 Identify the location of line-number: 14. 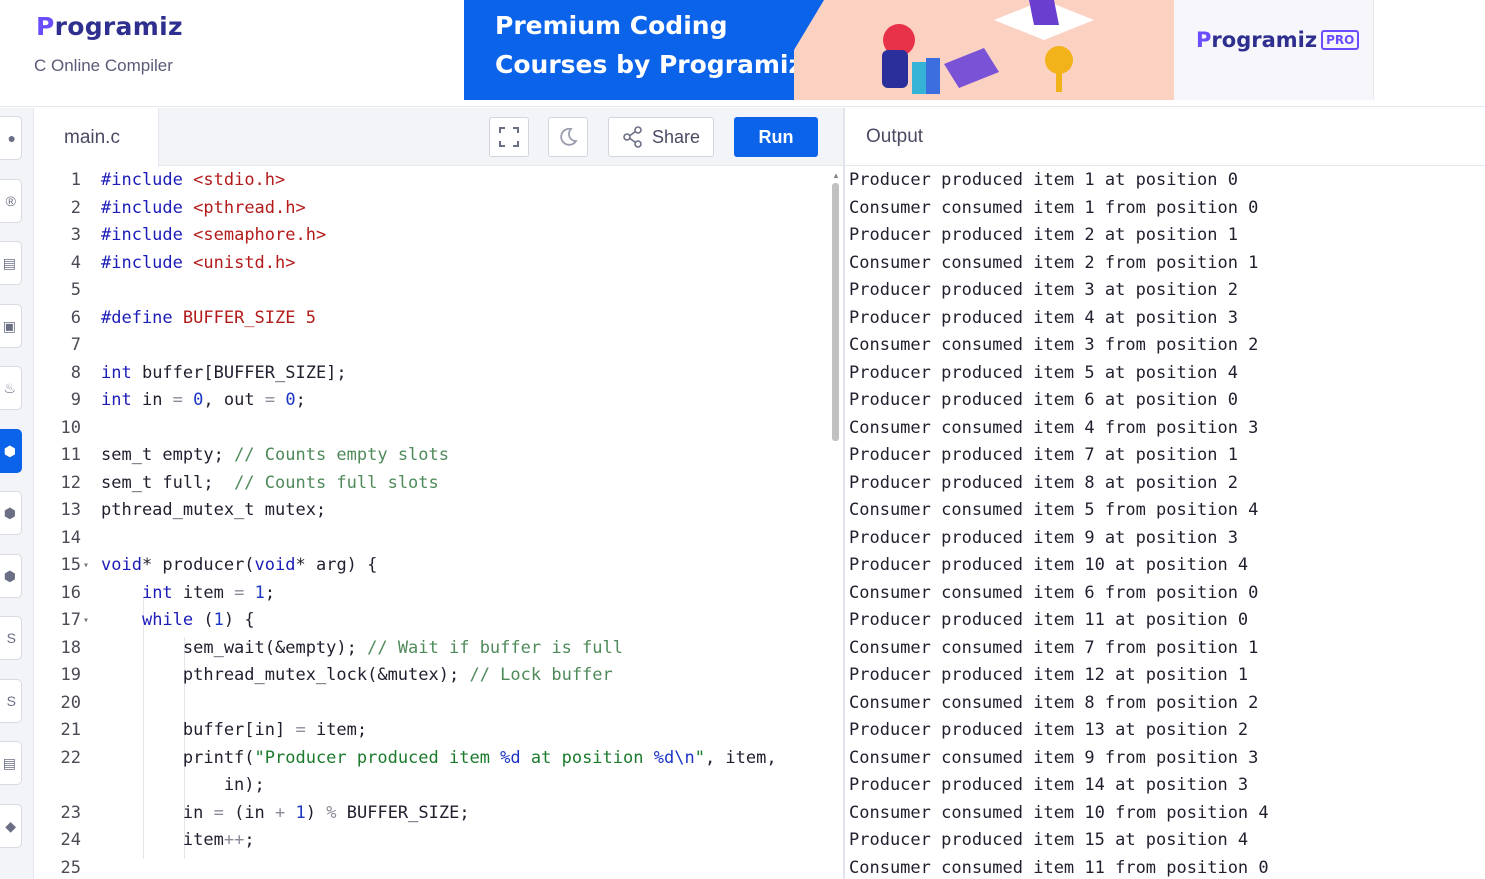
(70, 537).